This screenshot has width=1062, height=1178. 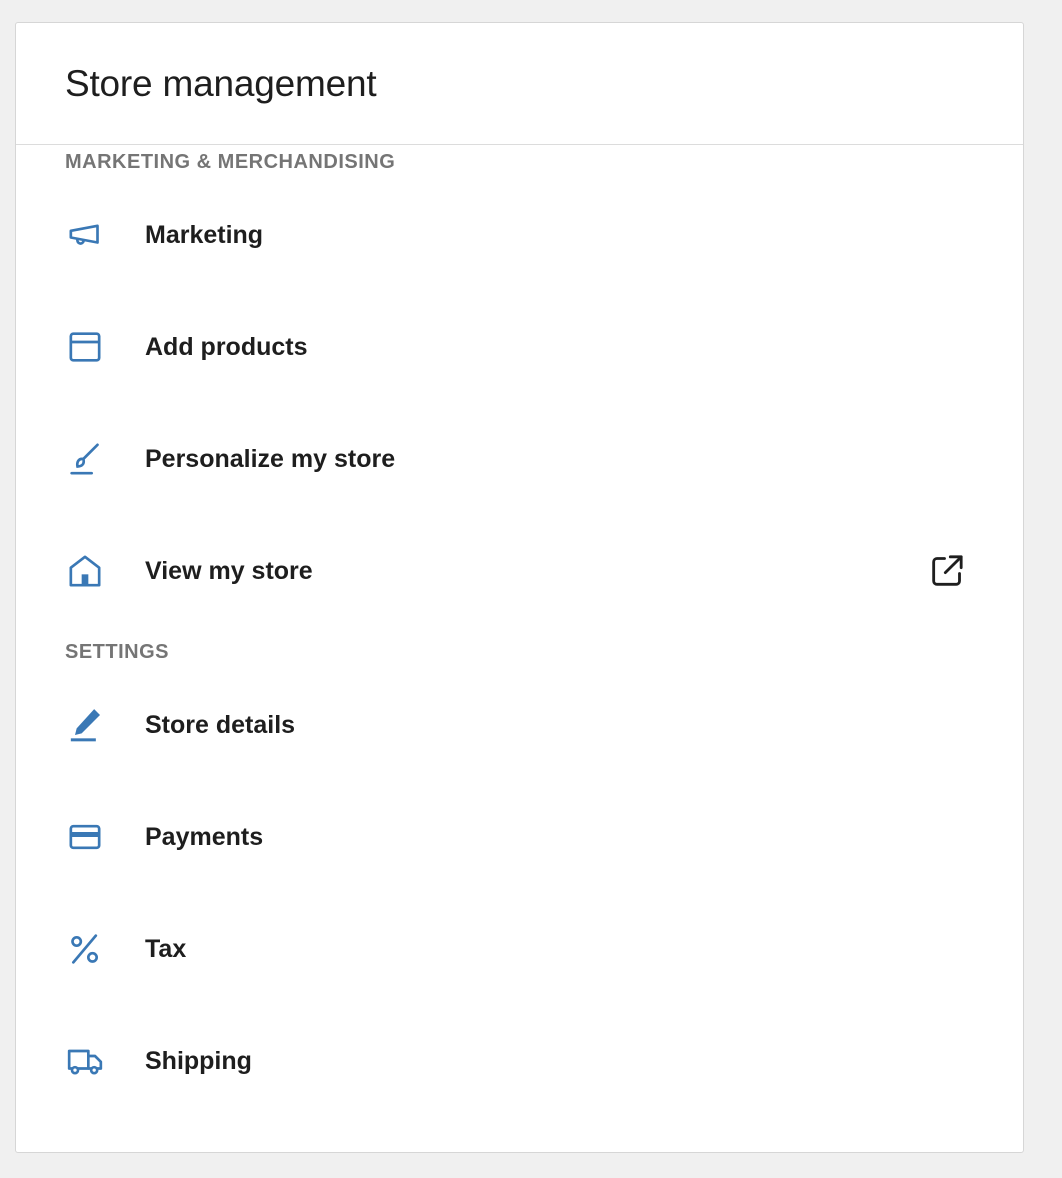 What do you see at coordinates (519, 949) in the screenshot?
I see `menu-item-tax: Tax` at bounding box center [519, 949].